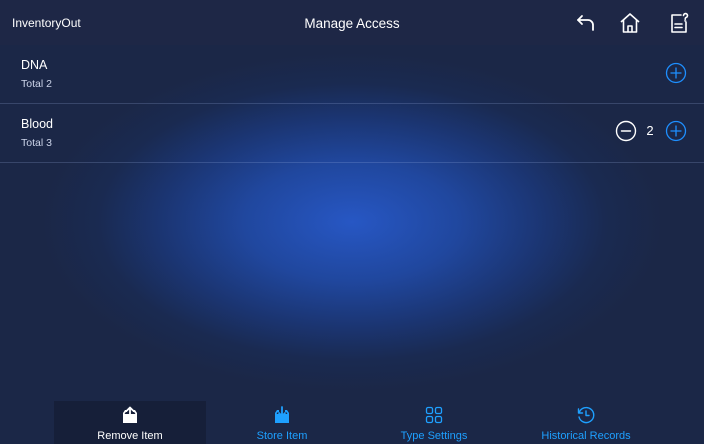  I want to click on item-total: Total 3, so click(36, 143).